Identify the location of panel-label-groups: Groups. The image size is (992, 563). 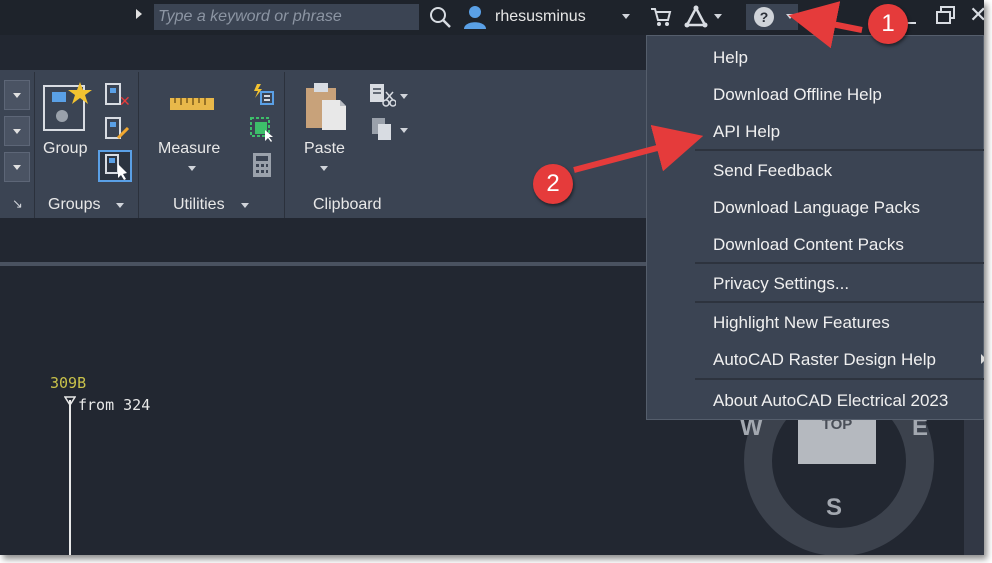
(74, 205).